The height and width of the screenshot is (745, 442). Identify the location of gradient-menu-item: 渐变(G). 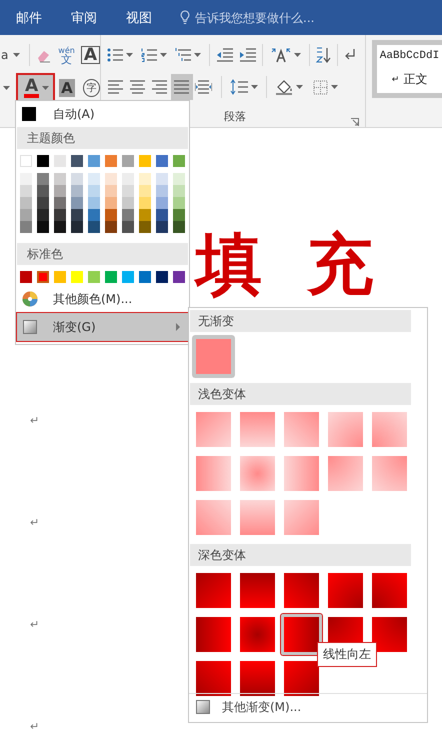
(102, 327).